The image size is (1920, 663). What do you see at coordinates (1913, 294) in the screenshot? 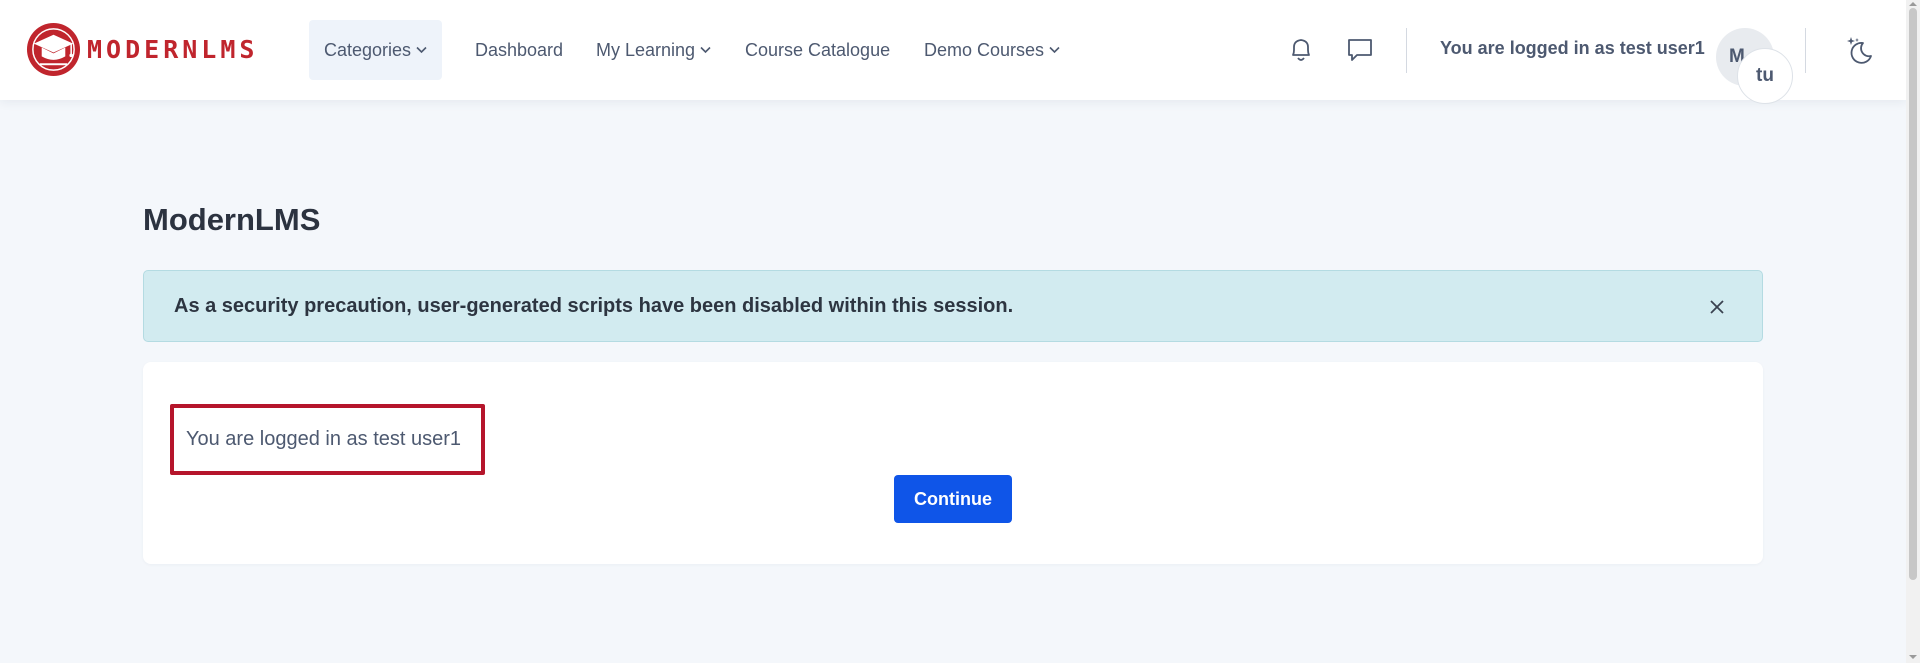
I see `scrollbar-thumb` at bounding box center [1913, 294].